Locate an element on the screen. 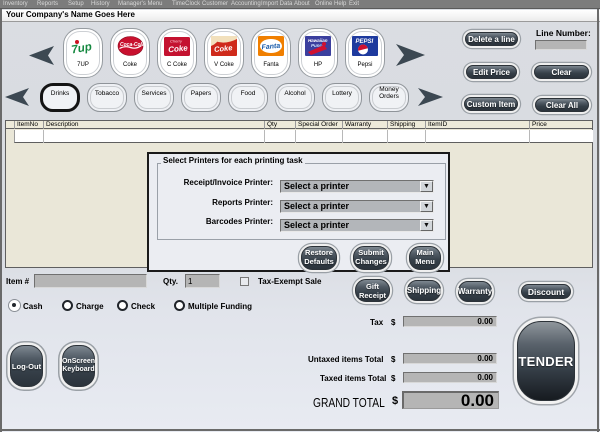 The image size is (600, 432). svg-text: Coke is located at coordinates (223, 48).